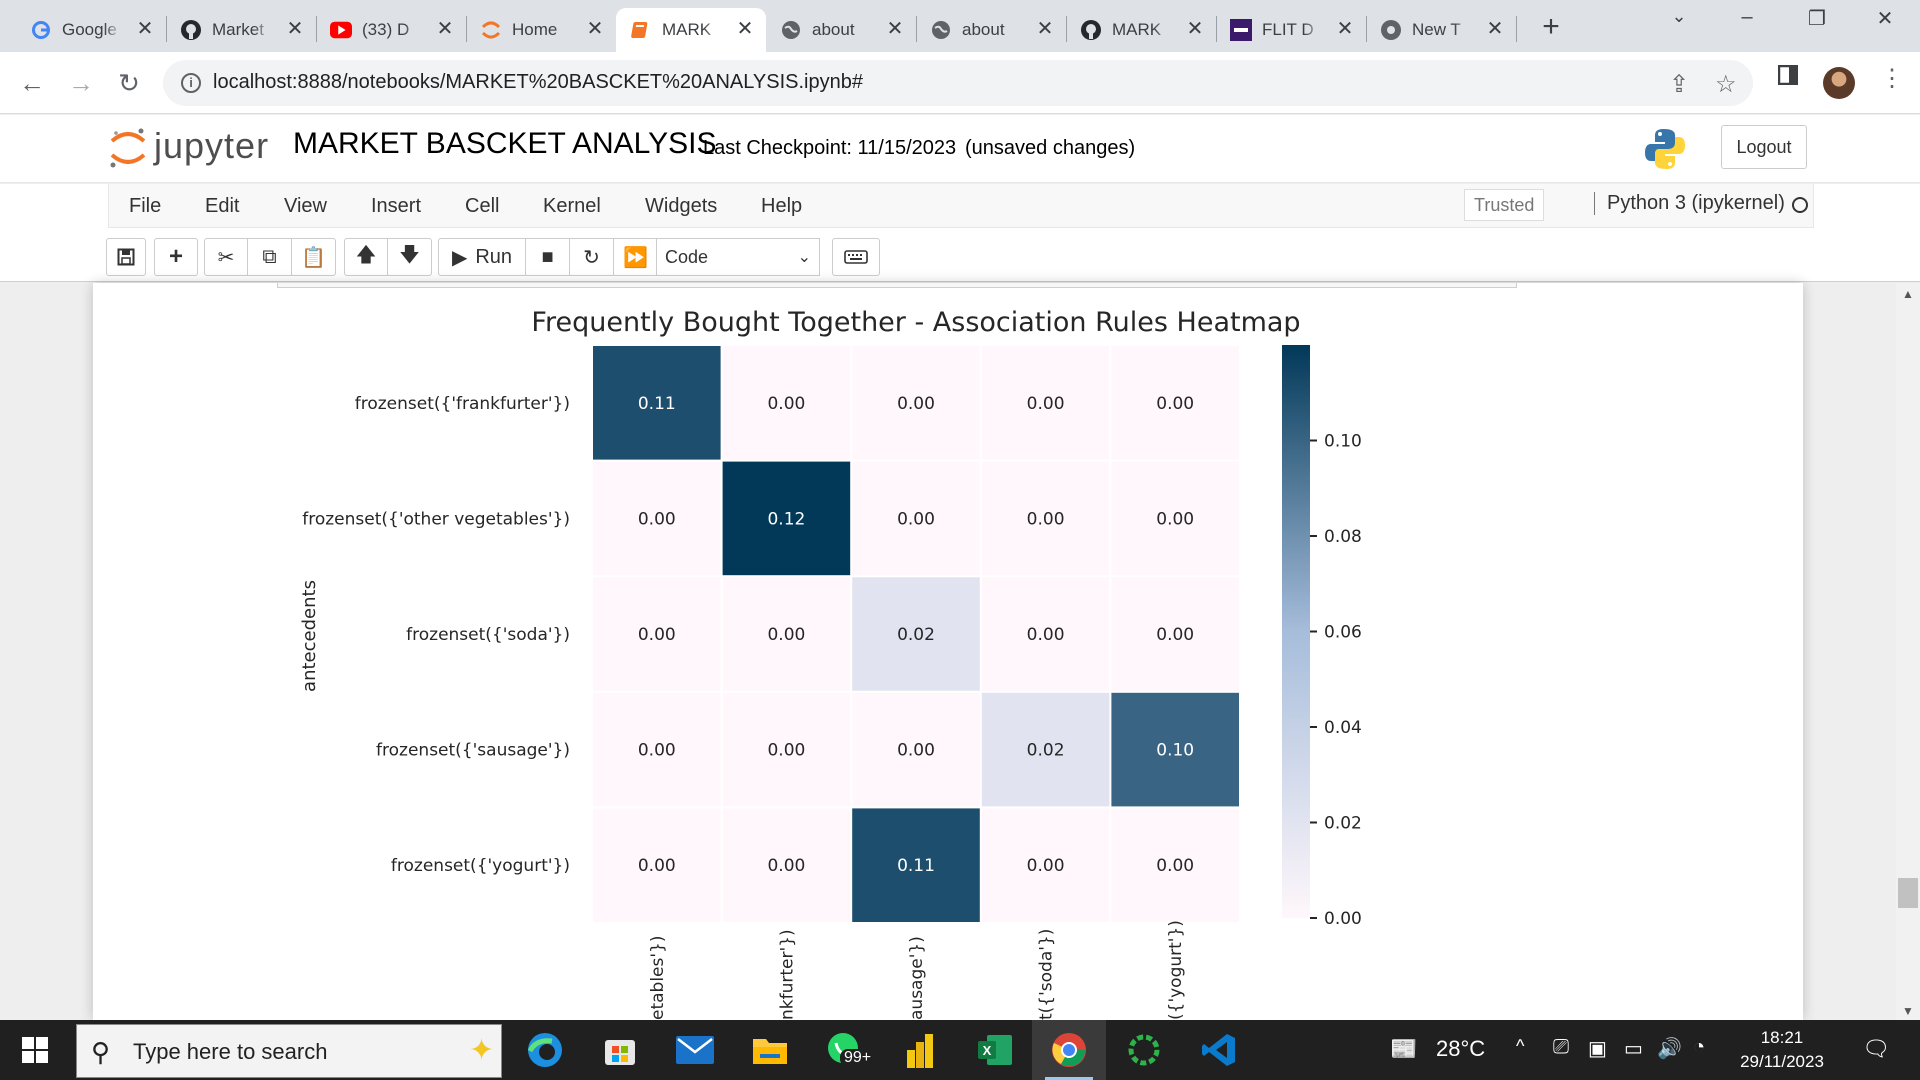 The height and width of the screenshot is (1080, 1920). I want to click on tab-about-1: about ✕, so click(841, 30).